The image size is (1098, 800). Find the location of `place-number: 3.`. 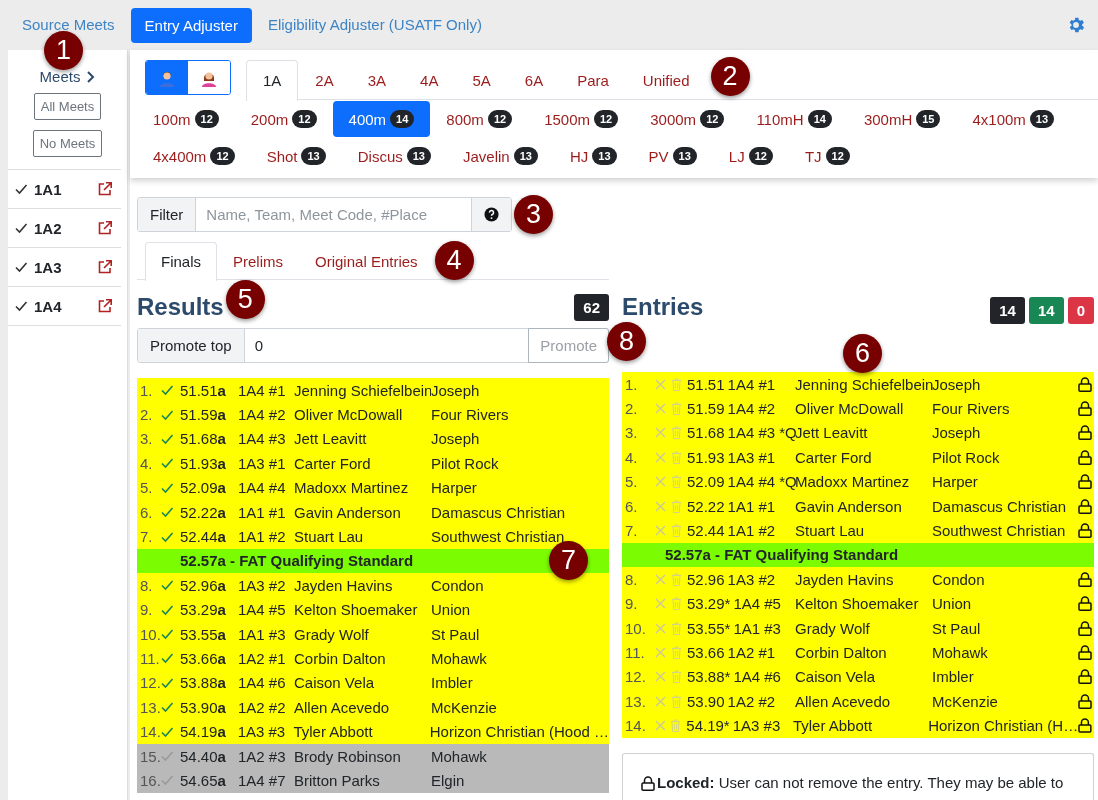

place-number: 3. is located at coordinates (631, 433).